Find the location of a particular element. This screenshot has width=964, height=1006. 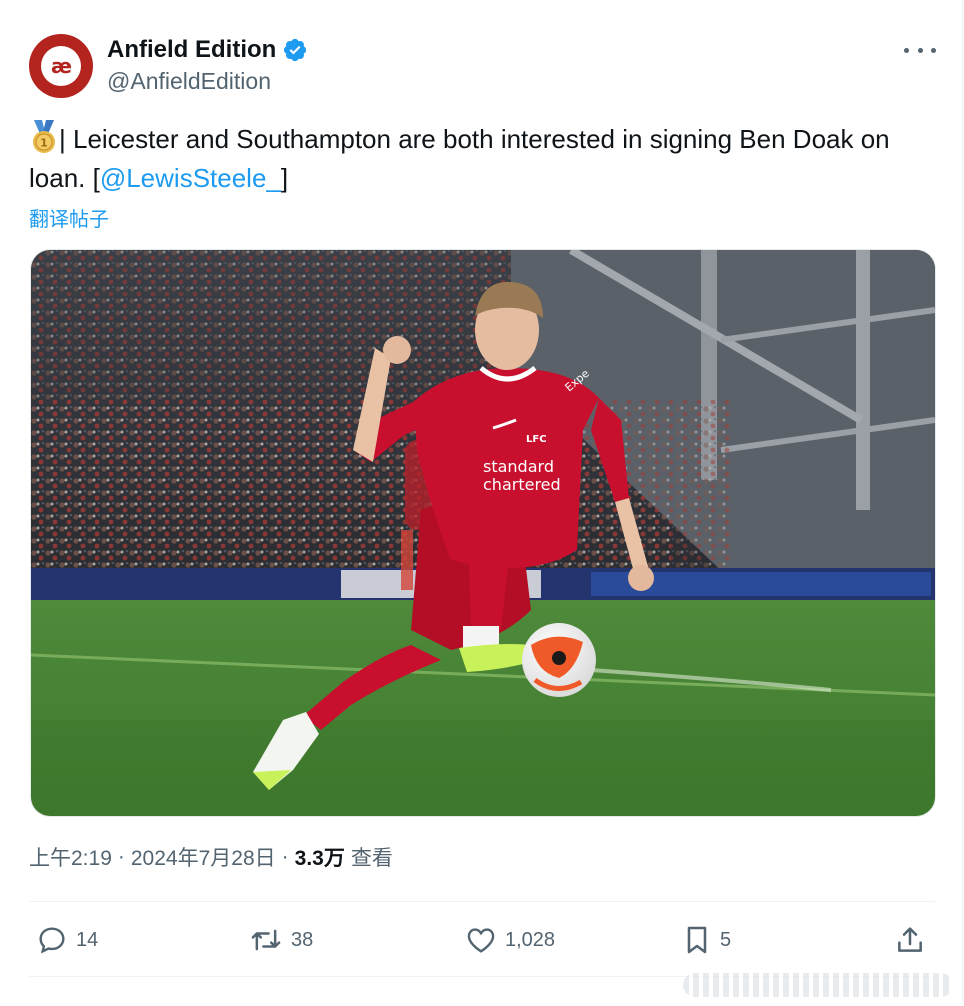

kit-sponsor-line1: standard is located at coordinates (518, 466).